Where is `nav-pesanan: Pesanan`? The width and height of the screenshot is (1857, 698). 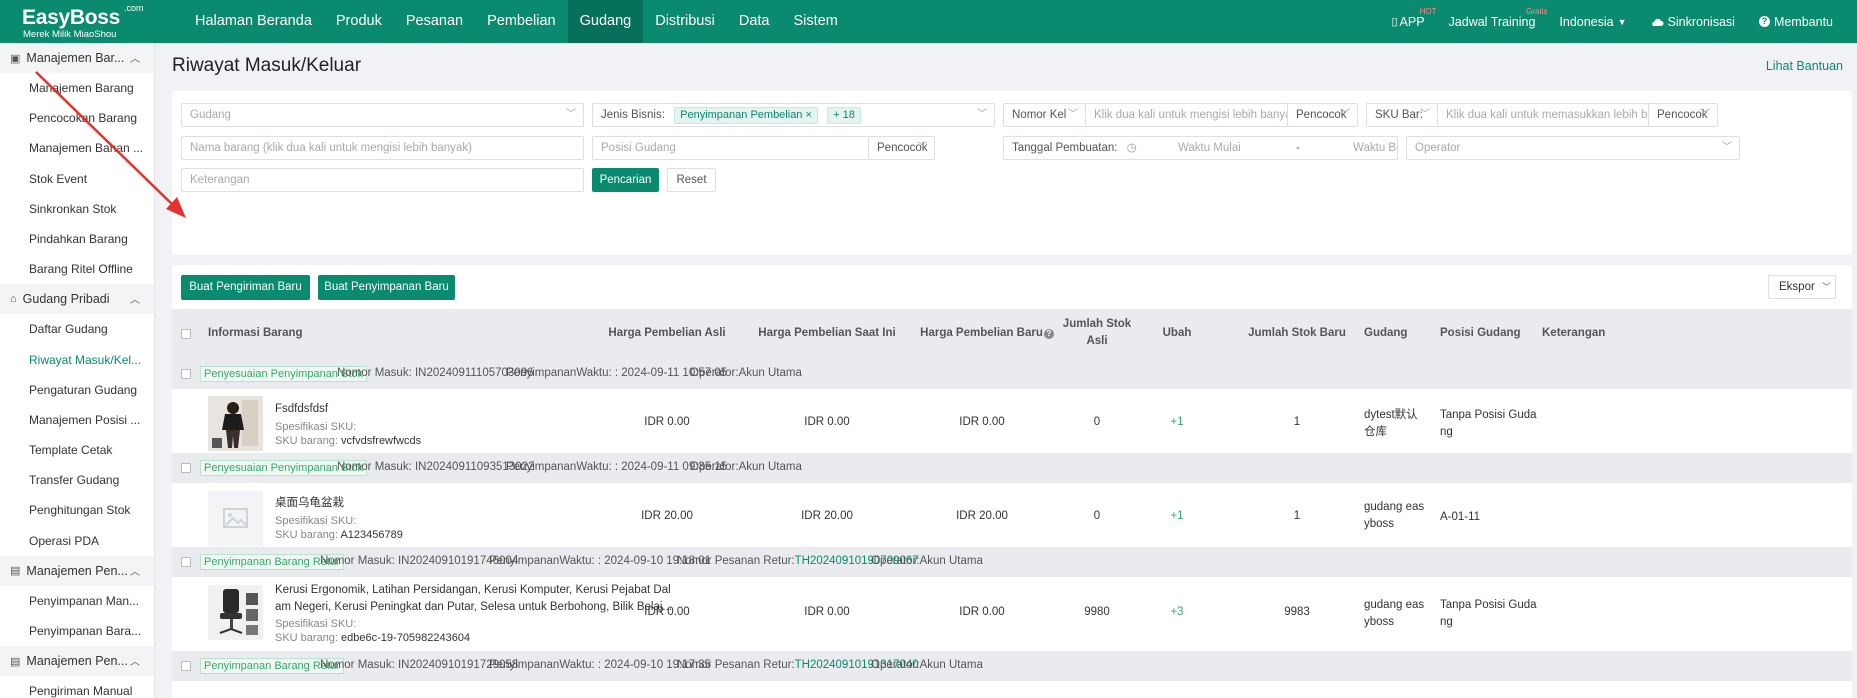 nav-pesanan: Pesanan is located at coordinates (434, 21).